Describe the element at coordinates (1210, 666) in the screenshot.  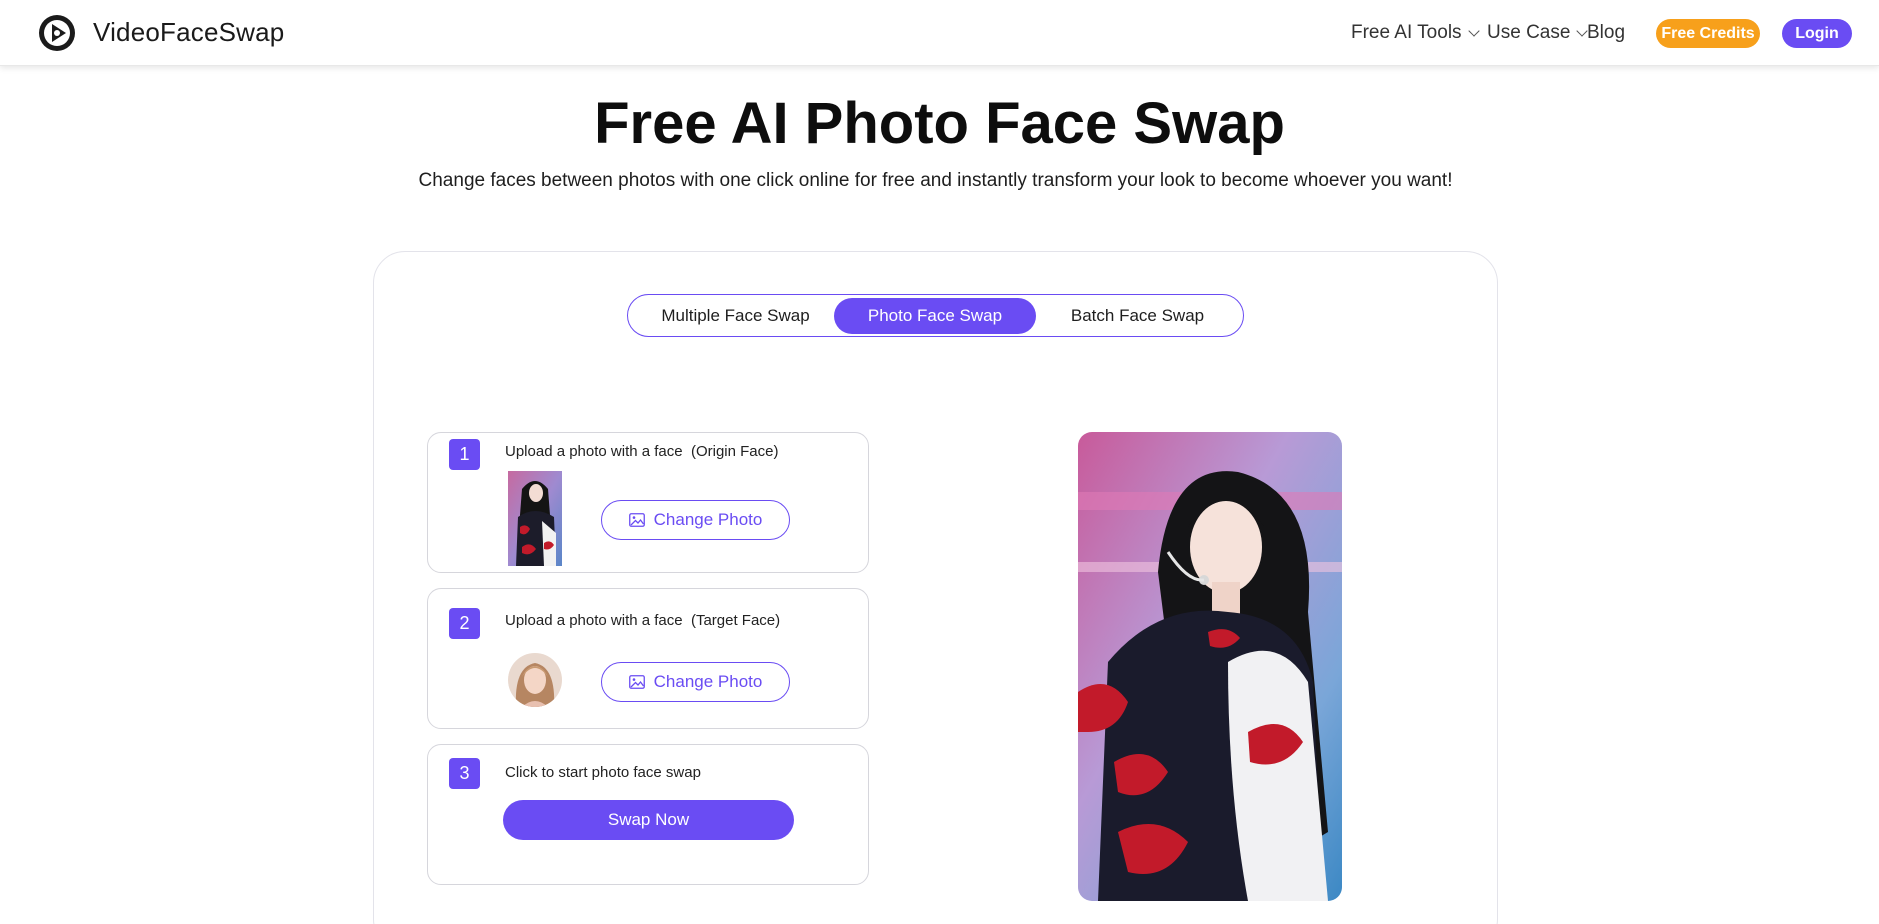
I see `swap-result-preview` at that location.